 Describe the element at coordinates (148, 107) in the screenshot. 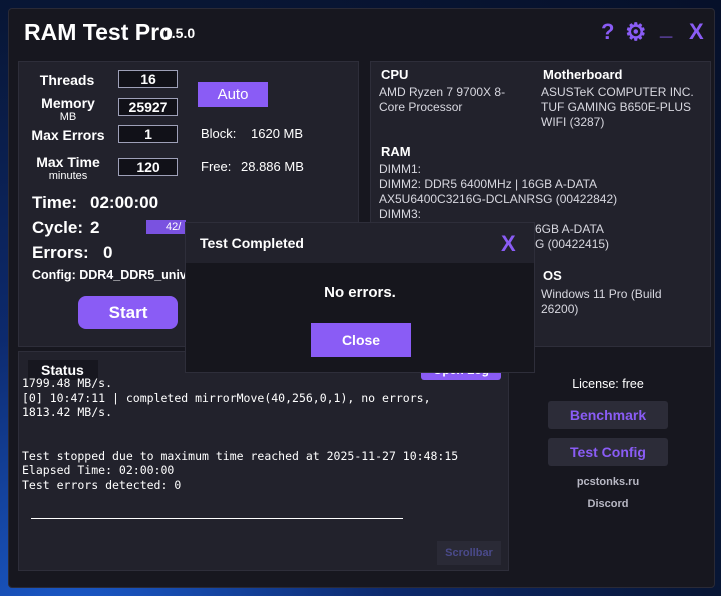

I see `memory-input: 25927` at that location.